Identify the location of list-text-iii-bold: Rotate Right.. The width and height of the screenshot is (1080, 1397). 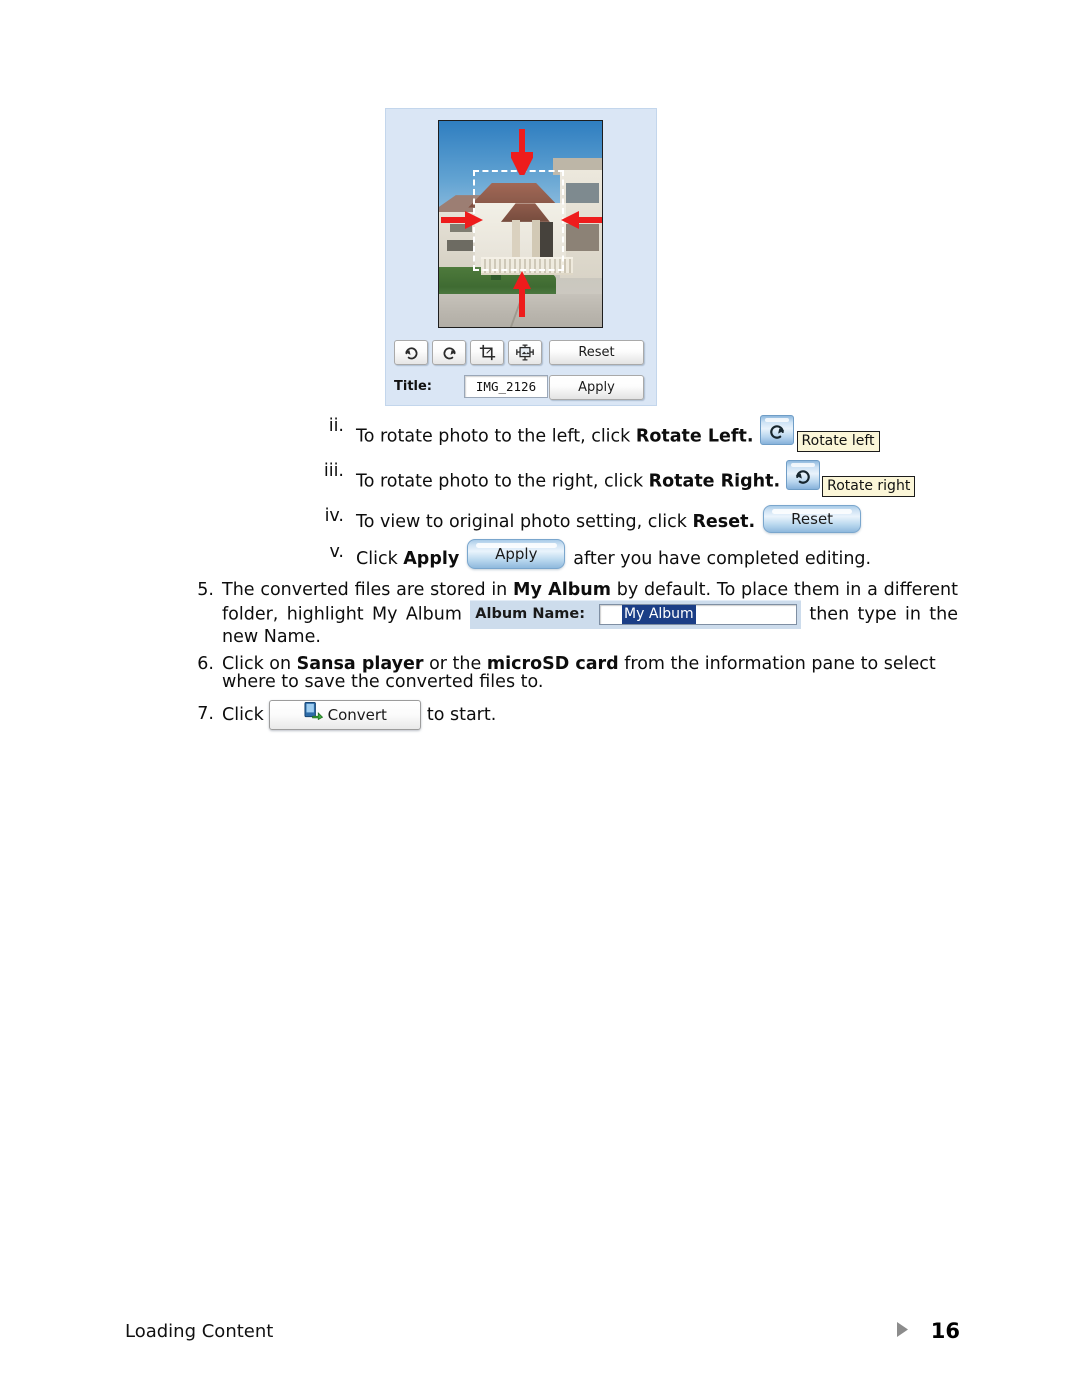
(714, 481).